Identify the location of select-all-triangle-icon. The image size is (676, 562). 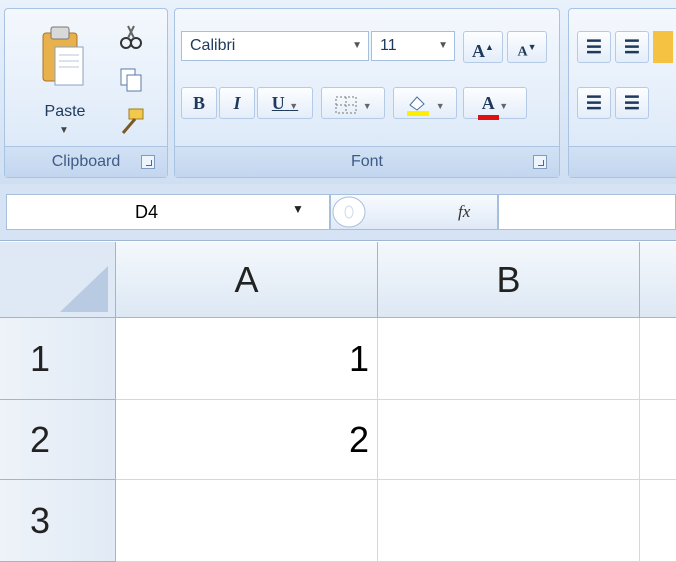
(84, 289).